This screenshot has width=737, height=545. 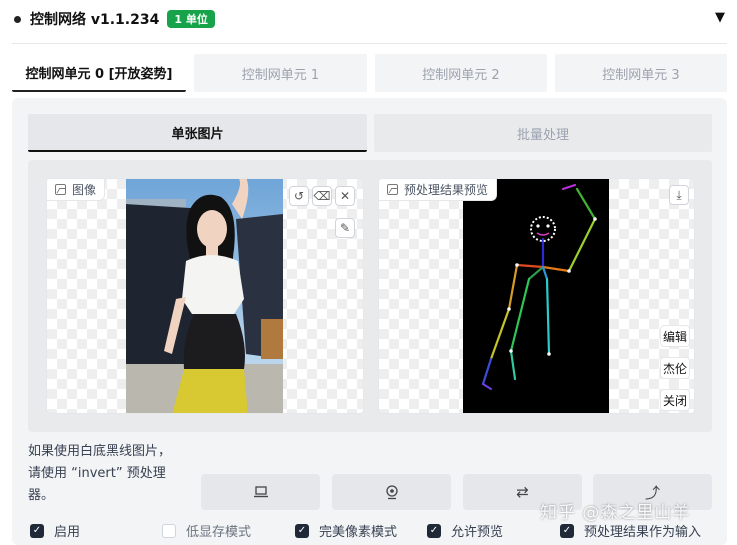 I want to click on close-icon: ✕, so click(x=345, y=196).